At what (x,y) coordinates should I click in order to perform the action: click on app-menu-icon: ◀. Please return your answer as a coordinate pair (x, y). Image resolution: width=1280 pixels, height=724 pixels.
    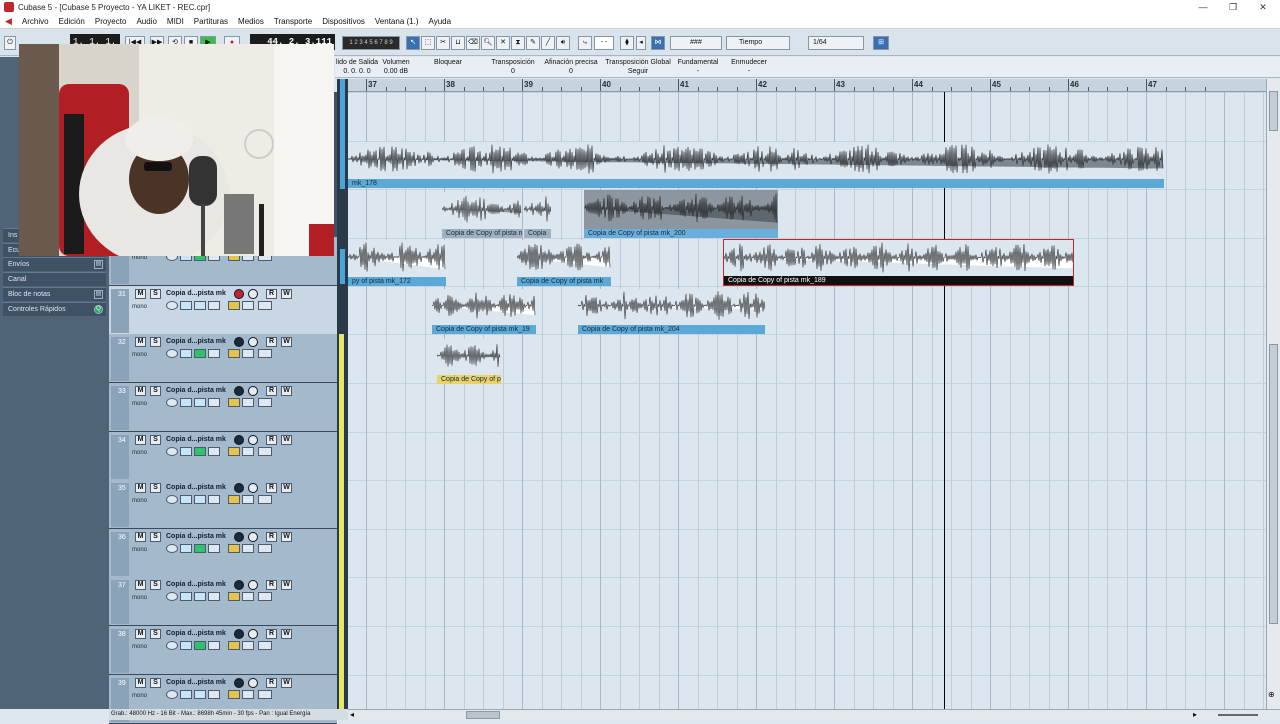
    Looking at the image, I should click on (8, 21).